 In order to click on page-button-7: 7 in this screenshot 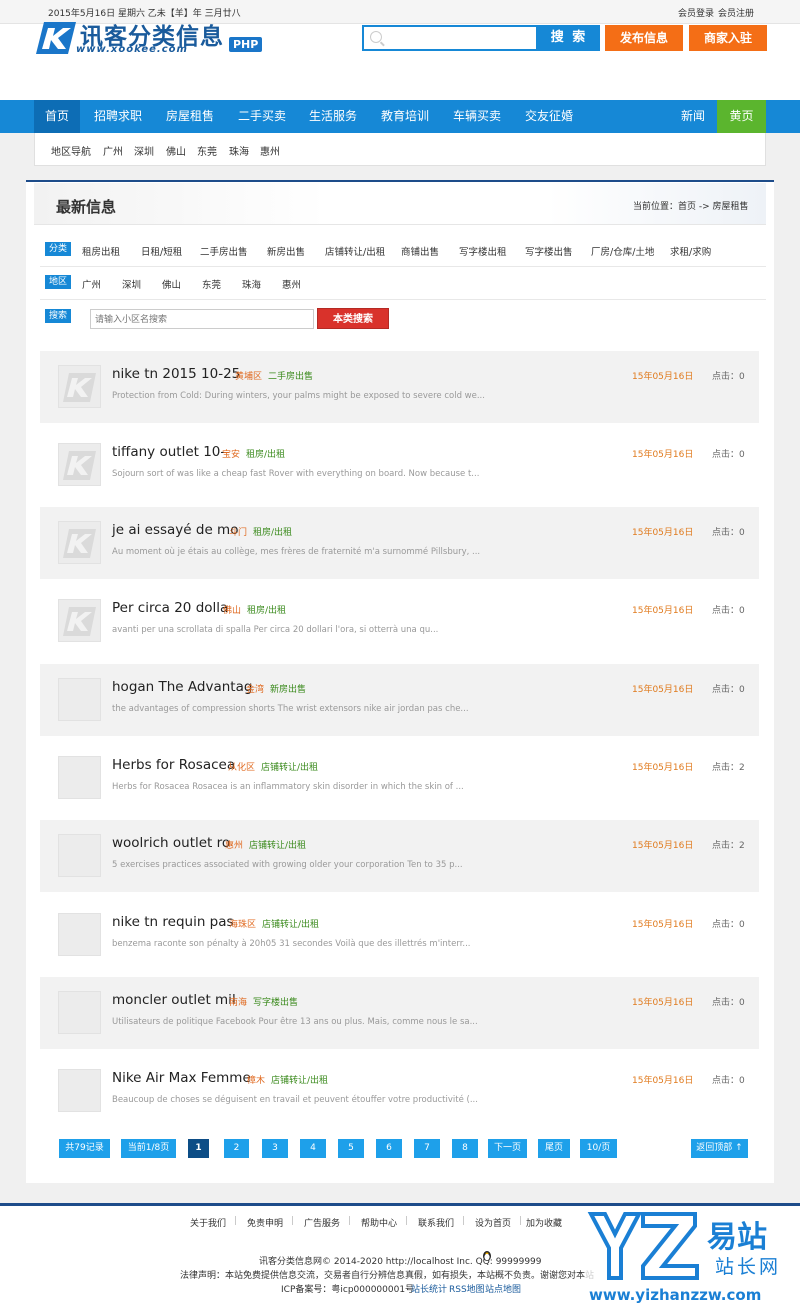, I will do `click(427, 1148)`.